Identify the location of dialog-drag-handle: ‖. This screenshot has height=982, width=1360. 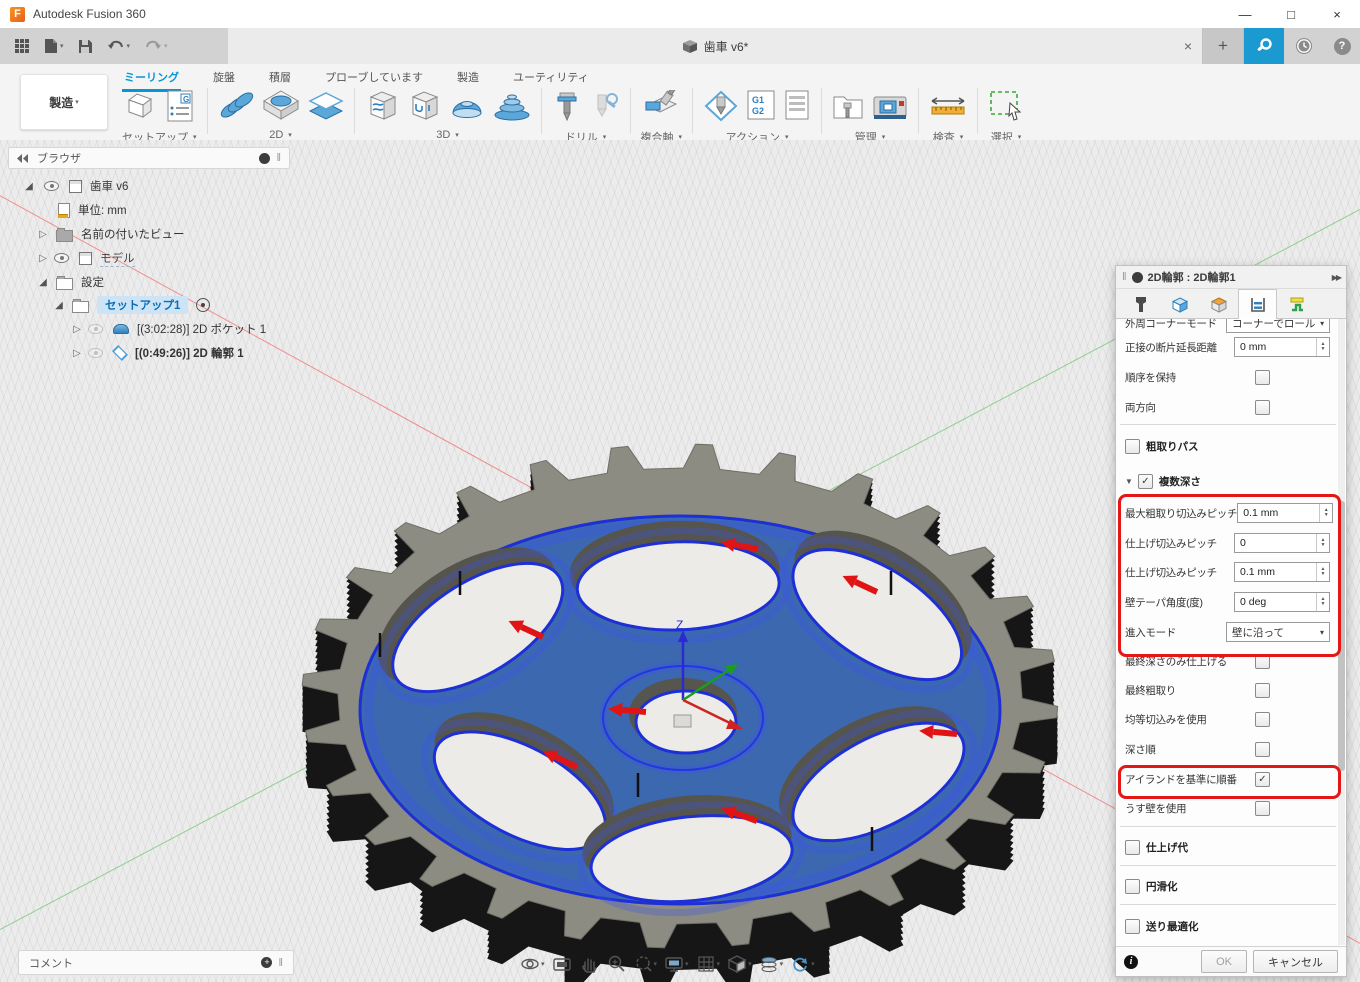
(1124, 277).